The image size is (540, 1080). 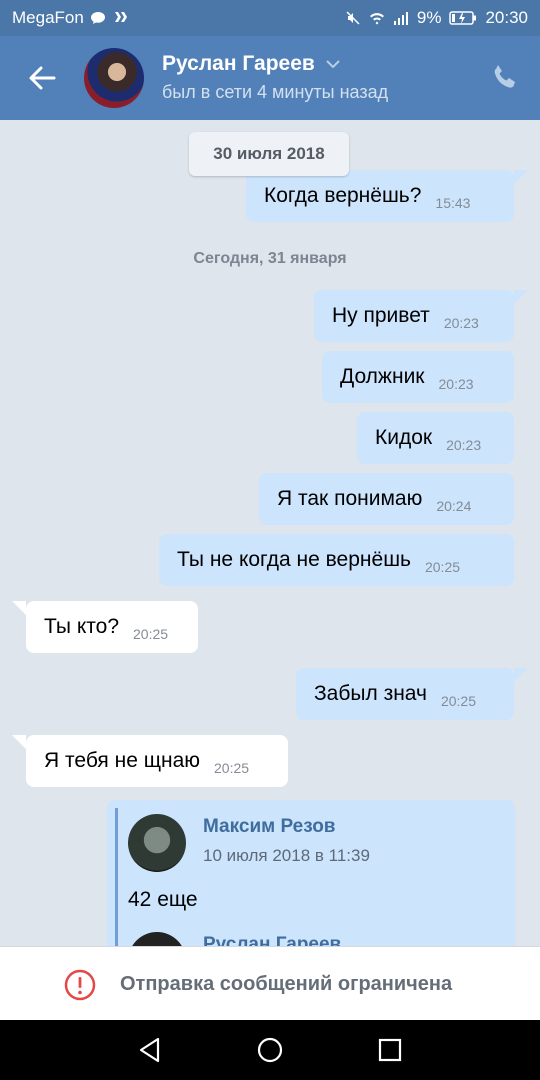 I want to click on outgoing-message: Ну привет 20:23, so click(x=414, y=316).